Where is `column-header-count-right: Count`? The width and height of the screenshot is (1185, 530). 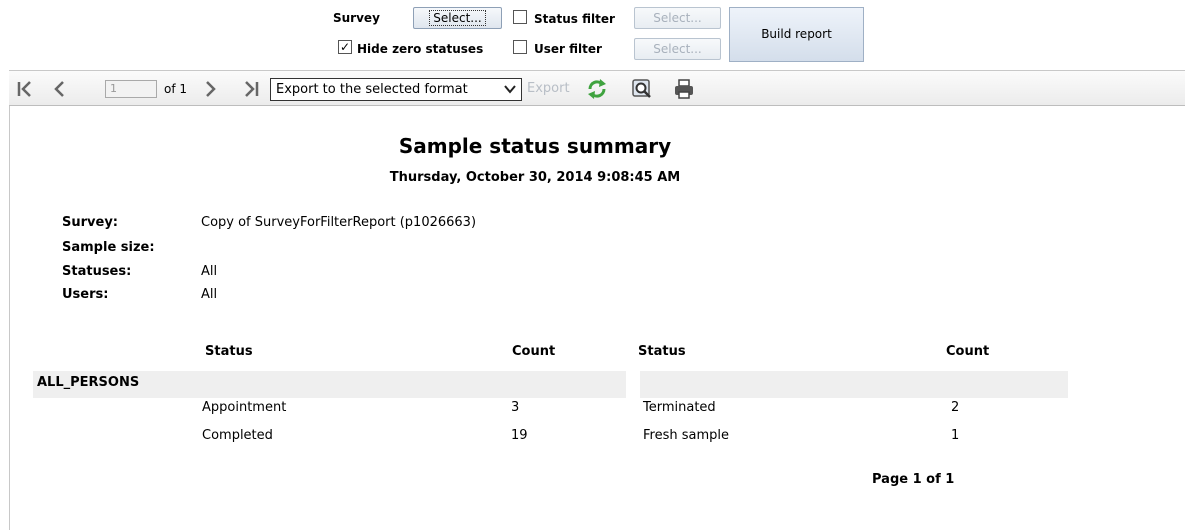
column-header-count-right: Count is located at coordinates (968, 351).